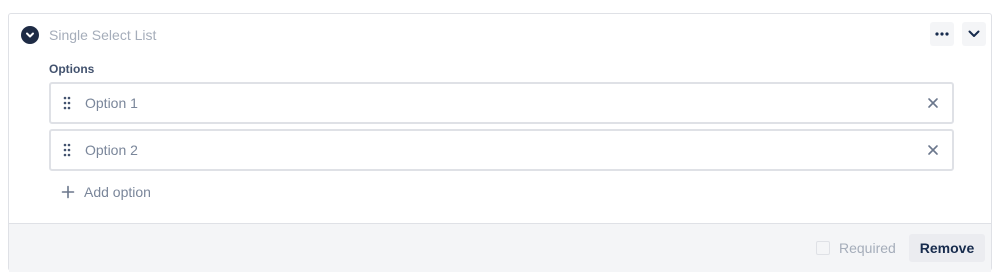 The height and width of the screenshot is (276, 999). Describe the element at coordinates (501, 103) in the screenshot. I see `option-row: Option 1` at that location.